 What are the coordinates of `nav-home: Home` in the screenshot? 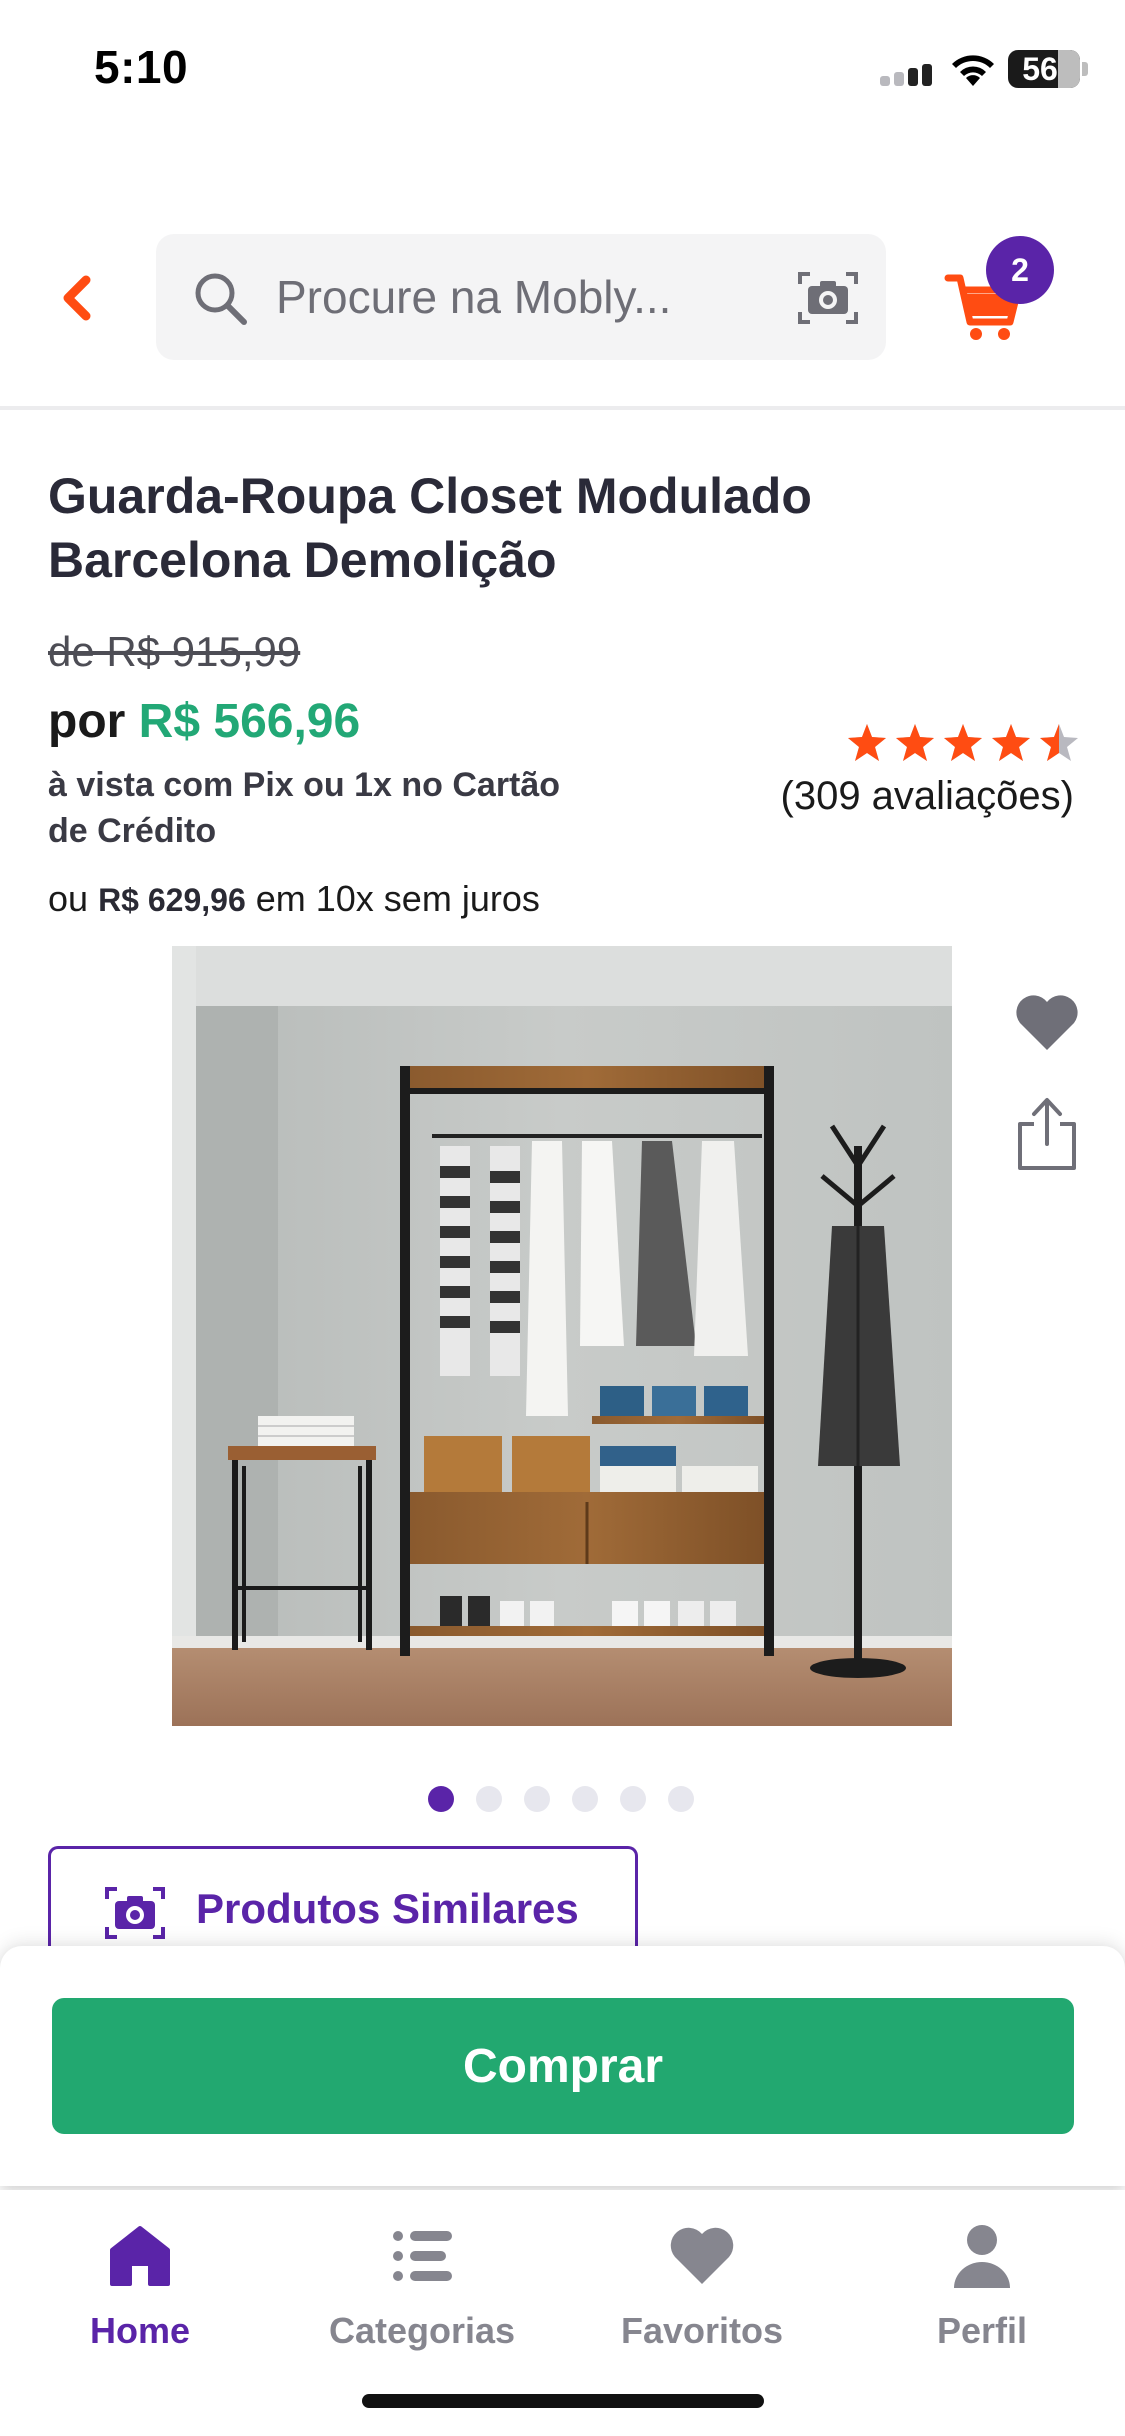 It's located at (140, 2290).